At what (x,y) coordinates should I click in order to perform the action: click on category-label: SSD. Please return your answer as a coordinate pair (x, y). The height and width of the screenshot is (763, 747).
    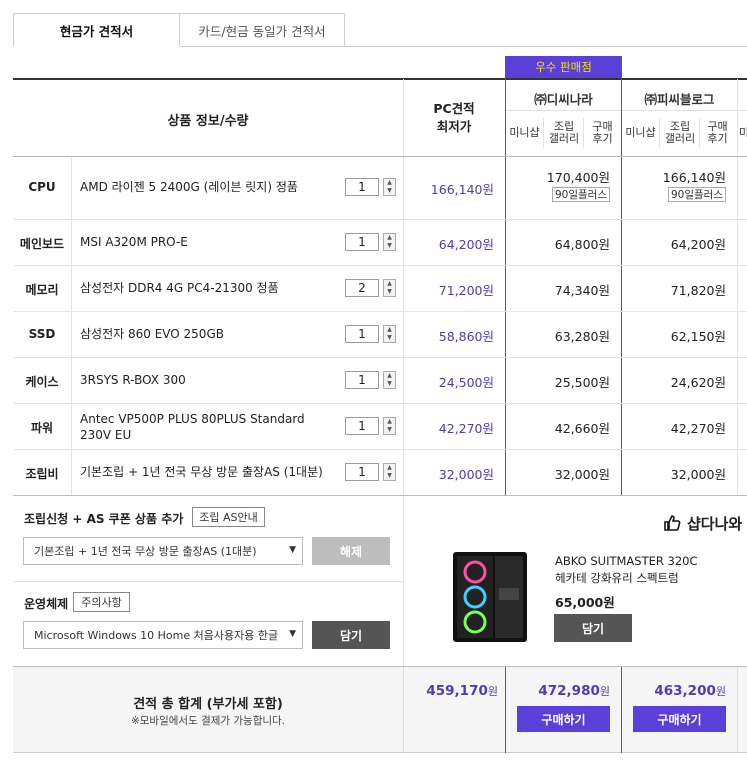
    Looking at the image, I should click on (42, 334).